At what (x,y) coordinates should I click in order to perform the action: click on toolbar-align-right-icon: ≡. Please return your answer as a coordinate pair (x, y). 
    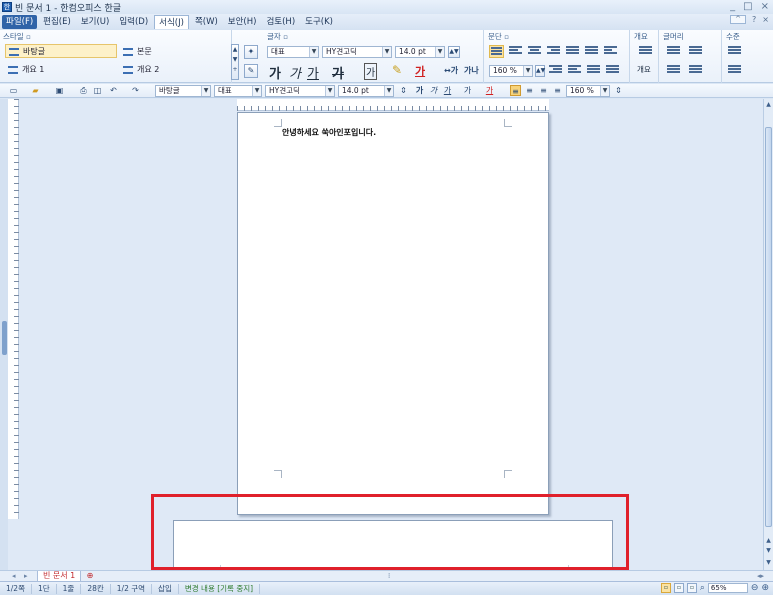
    Looking at the image, I should click on (557, 90).